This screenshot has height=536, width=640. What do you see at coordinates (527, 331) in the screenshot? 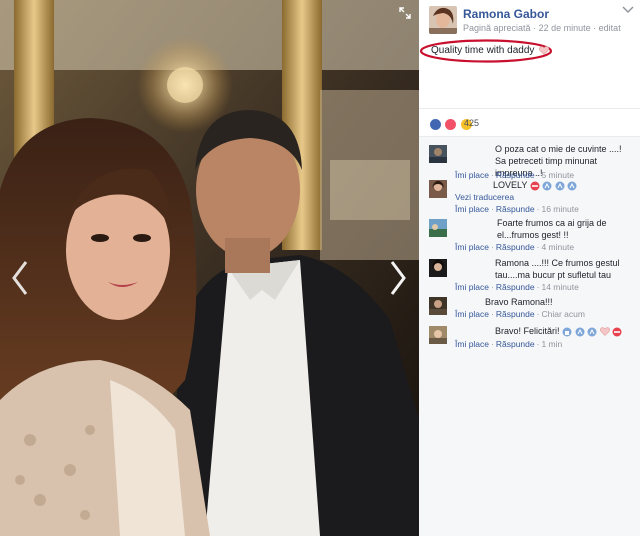
I see `comment-text: Bravo! Felicitări!` at bounding box center [527, 331].